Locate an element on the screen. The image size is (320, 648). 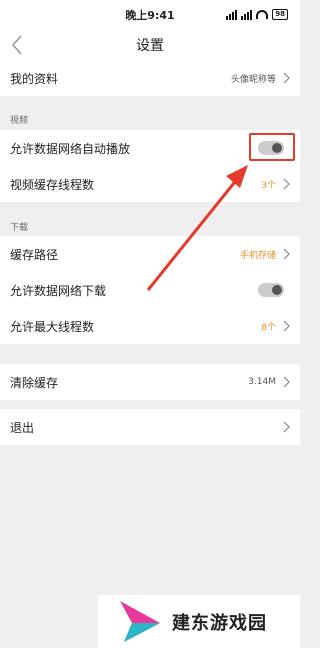
watermark: 建东游戏园 is located at coordinates (199, 621).